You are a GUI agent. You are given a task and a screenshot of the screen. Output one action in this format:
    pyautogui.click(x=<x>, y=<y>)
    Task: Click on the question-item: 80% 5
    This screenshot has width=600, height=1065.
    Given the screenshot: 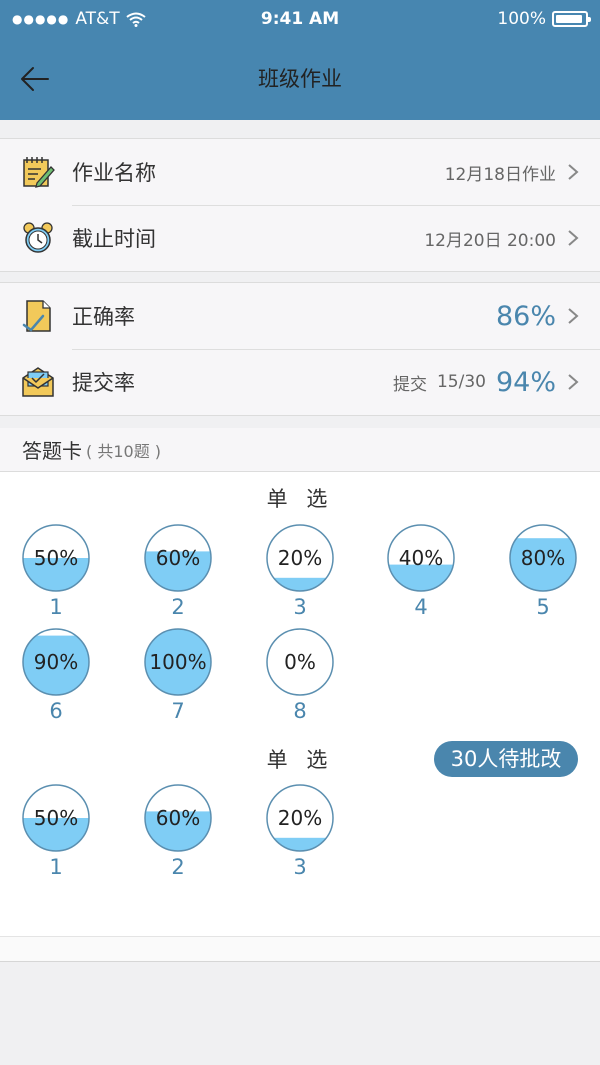 What is the action you would take?
    pyautogui.click(x=543, y=571)
    